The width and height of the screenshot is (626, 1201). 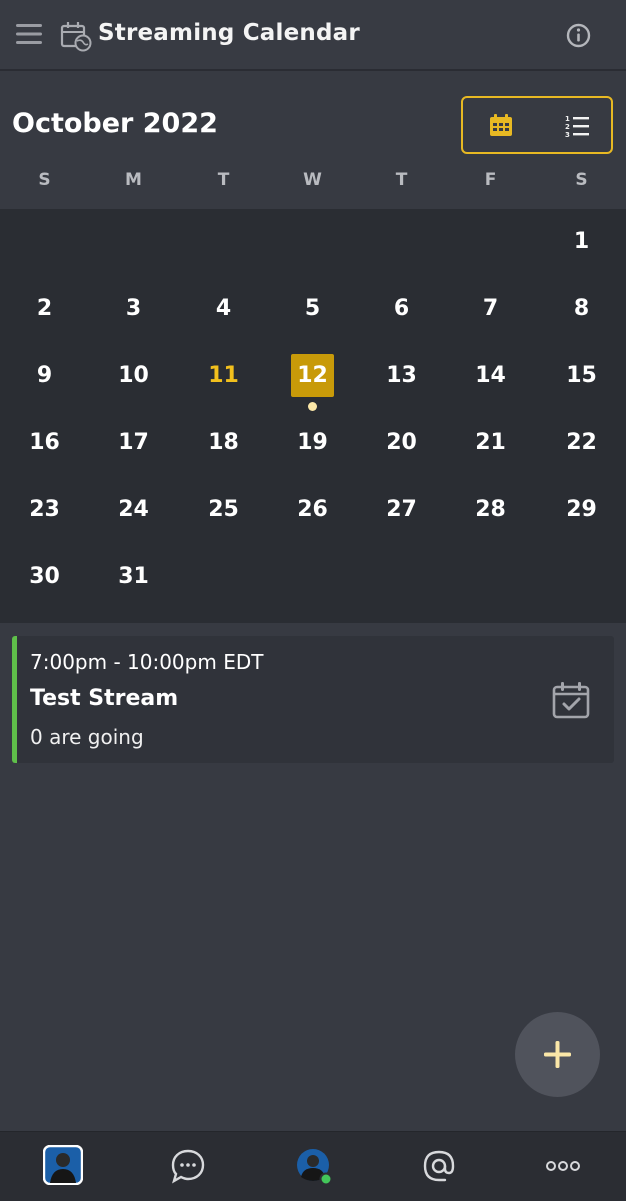 I want to click on calendar-day: 4, so click(x=223, y=309).